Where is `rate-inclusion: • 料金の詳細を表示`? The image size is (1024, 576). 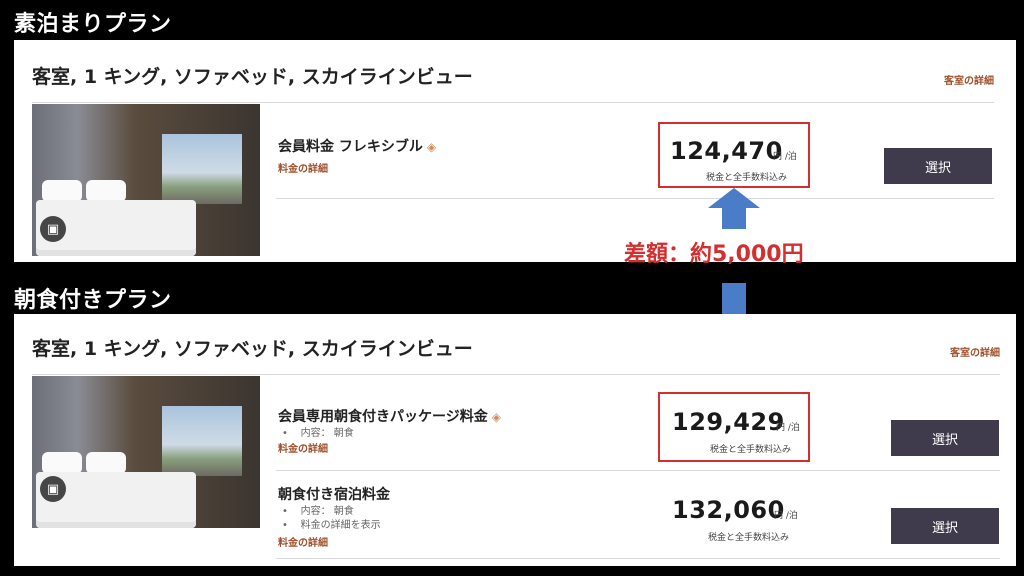
rate-inclusion: • 料金の詳細を表示 is located at coordinates (331, 525).